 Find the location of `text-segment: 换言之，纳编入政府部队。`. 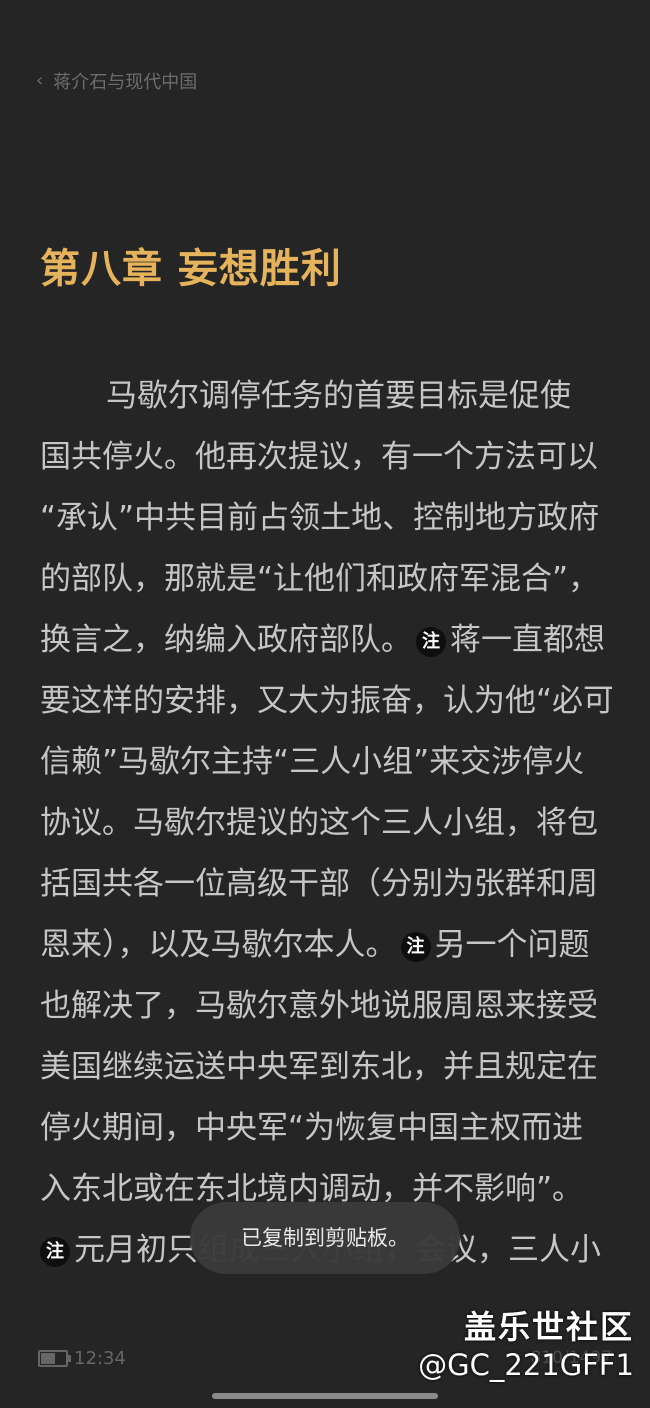

text-segment: 换言之，纳编入政府部队。 is located at coordinates (226, 640).